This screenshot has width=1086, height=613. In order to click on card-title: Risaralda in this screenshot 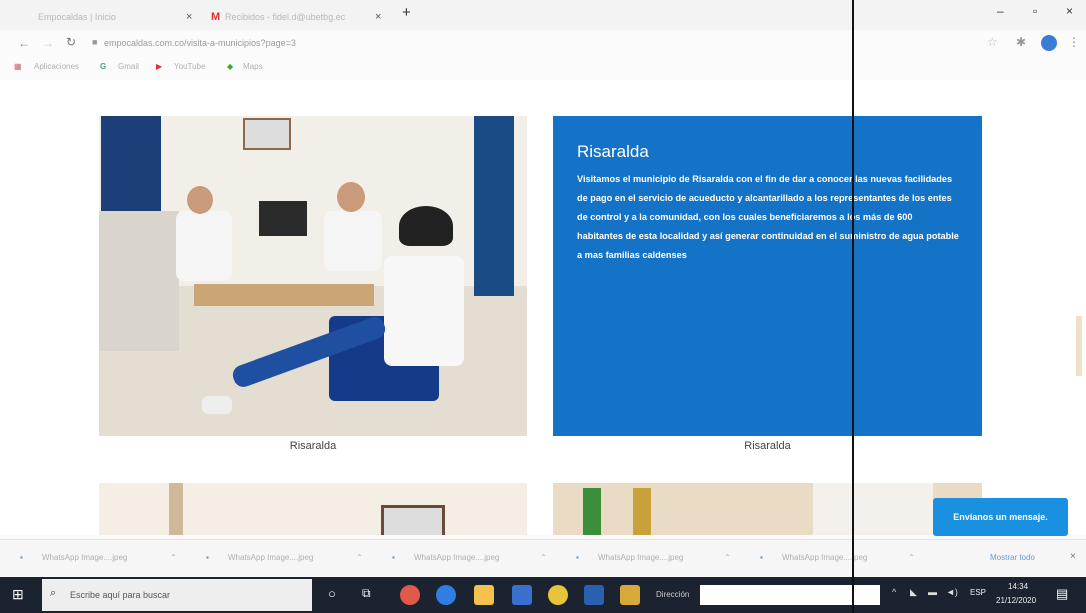, I will do `click(613, 151)`.